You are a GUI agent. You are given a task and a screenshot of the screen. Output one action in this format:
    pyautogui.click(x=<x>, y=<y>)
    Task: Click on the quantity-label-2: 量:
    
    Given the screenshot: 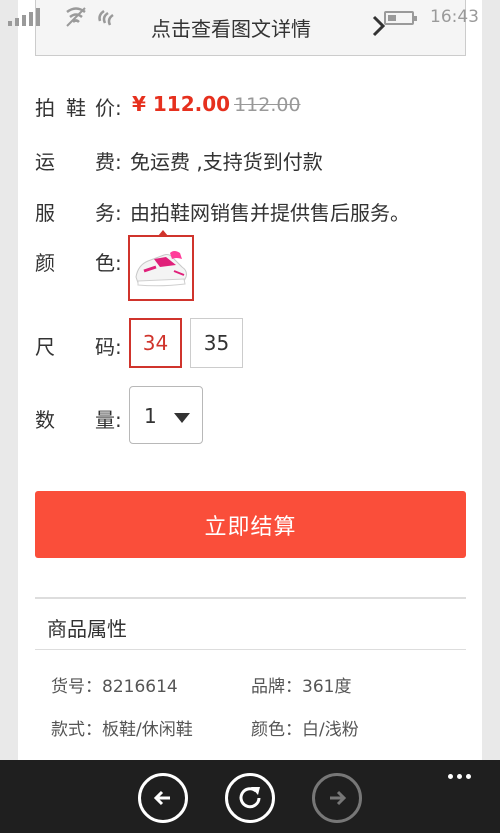 What is the action you would take?
    pyautogui.click(x=108, y=420)
    